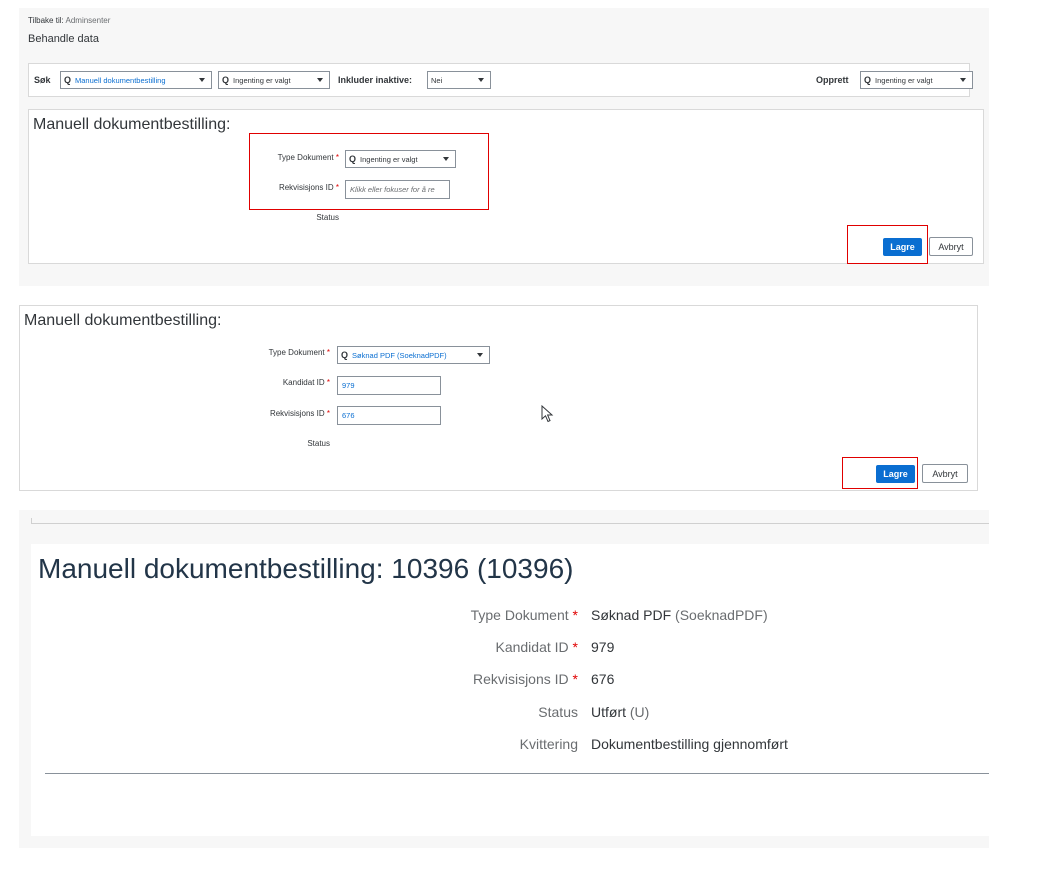  Describe the element at coordinates (136, 80) in the screenshot. I see `search-type-select: Q Manuell dokumentbestilling` at that location.